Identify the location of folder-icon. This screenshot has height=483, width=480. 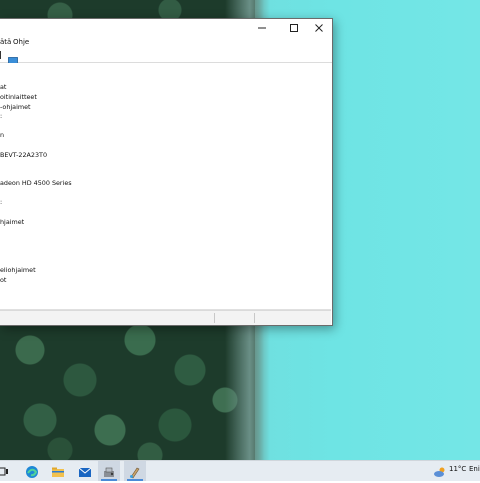
(58, 472).